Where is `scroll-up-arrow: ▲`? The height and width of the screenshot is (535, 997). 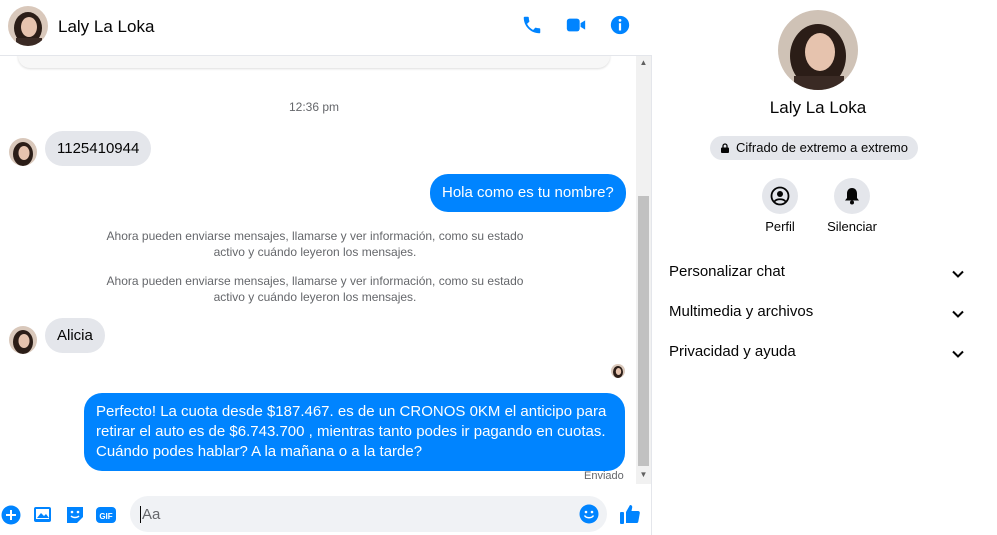
scroll-up-arrow: ▲ is located at coordinates (643, 63).